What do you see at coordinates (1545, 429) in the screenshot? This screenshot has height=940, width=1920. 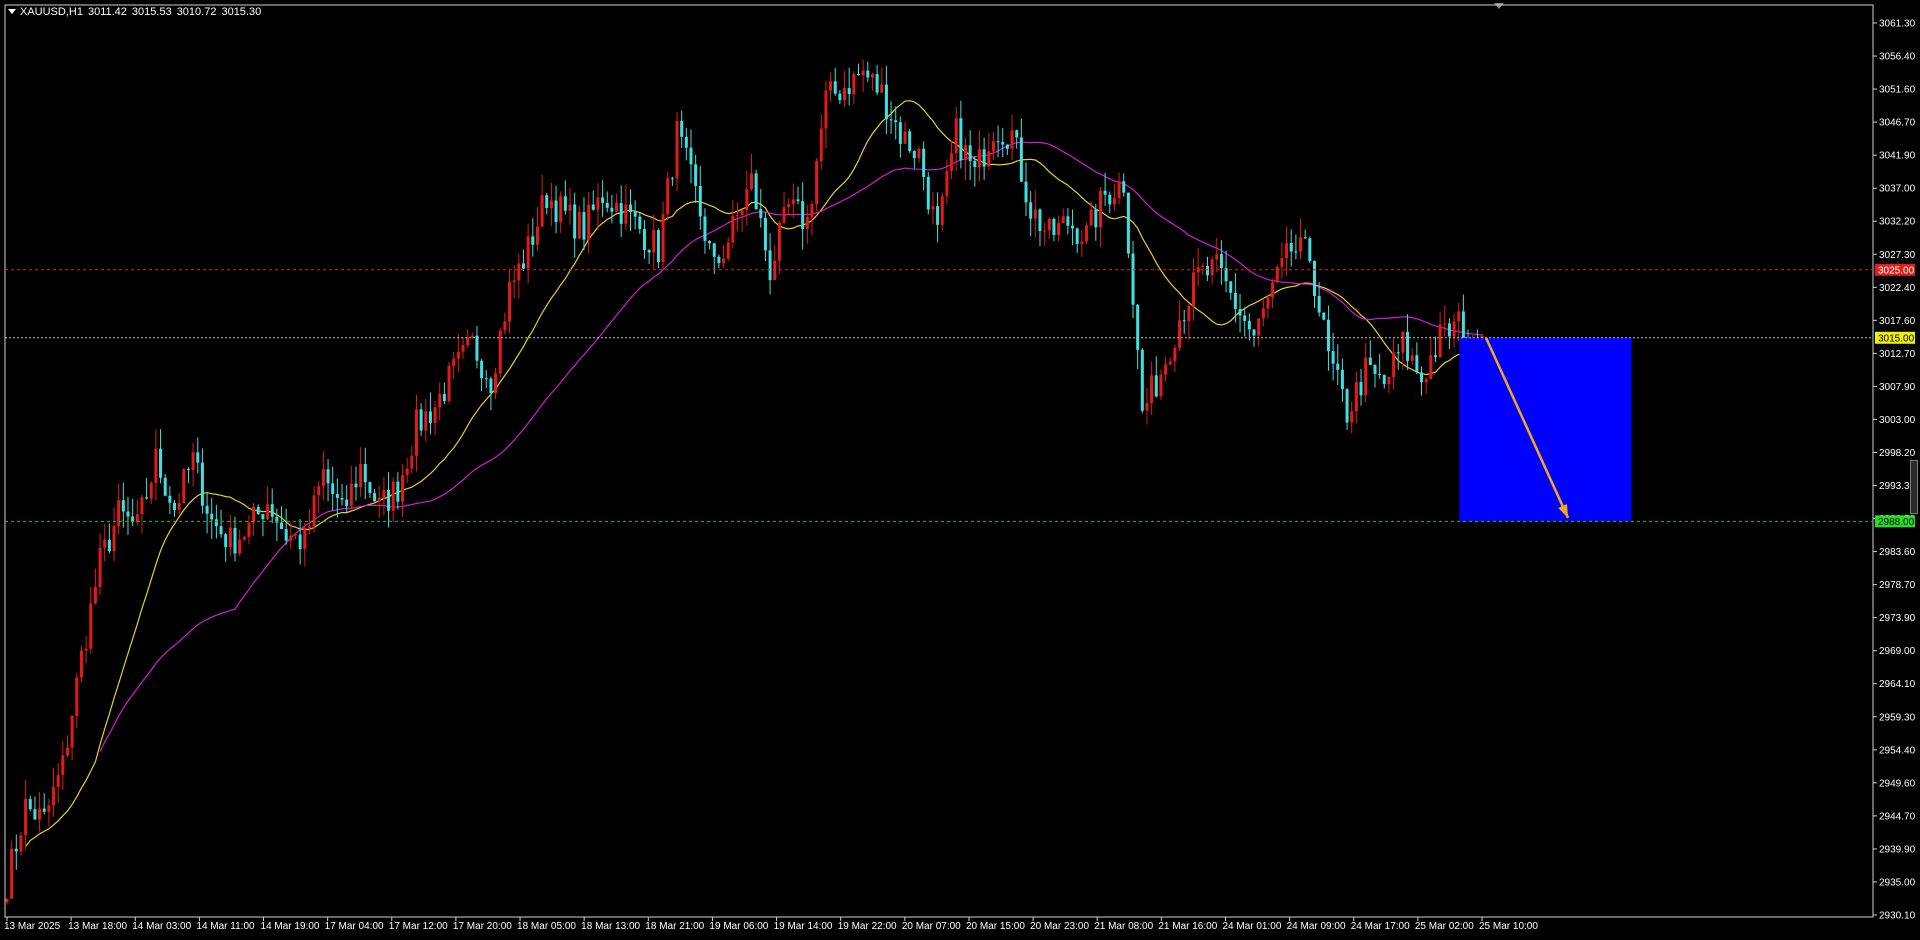 I see `target-zone-box` at bounding box center [1545, 429].